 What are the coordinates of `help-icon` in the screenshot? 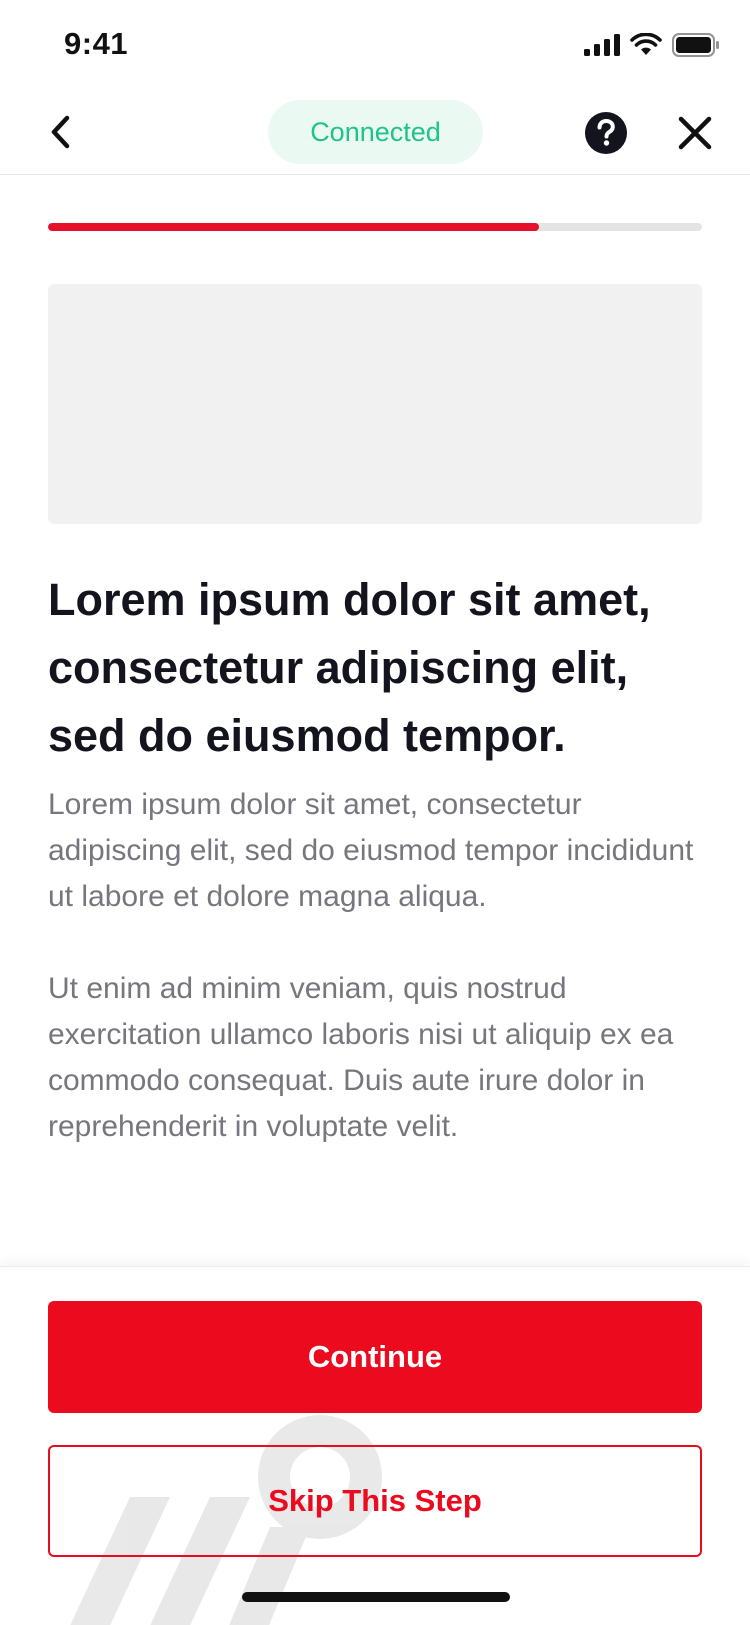 It's located at (606, 133).